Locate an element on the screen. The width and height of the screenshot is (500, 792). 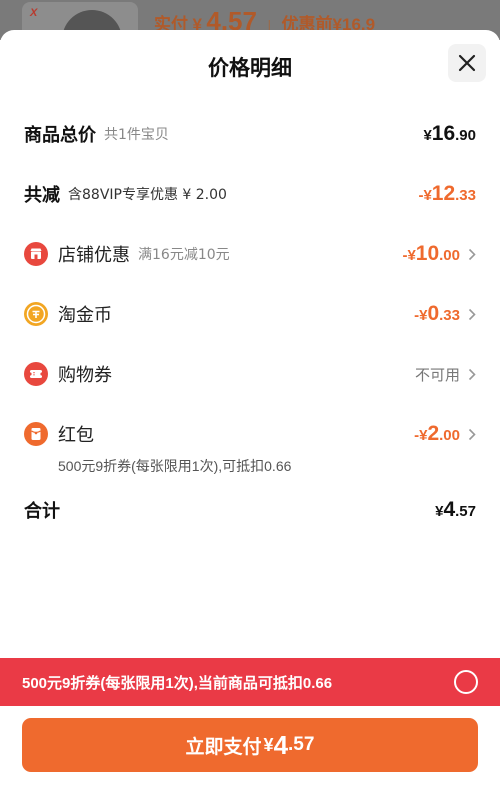
total-discount-amount: - ¥12.33 is located at coordinates (447, 193).